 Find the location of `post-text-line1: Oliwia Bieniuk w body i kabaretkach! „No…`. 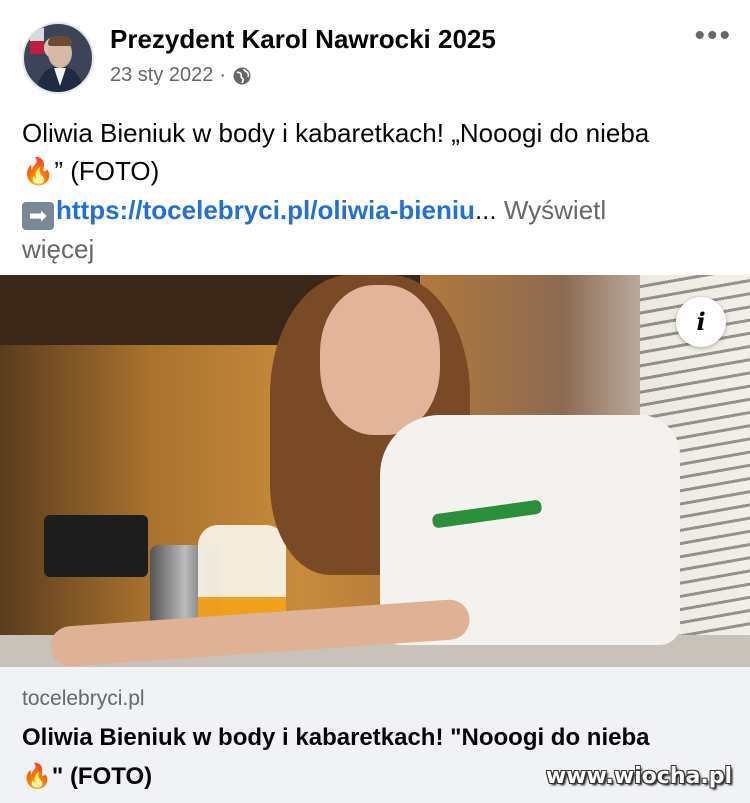

post-text-line1: Oliwia Bieniuk w body i kabaretkach! „No… is located at coordinates (336, 133).